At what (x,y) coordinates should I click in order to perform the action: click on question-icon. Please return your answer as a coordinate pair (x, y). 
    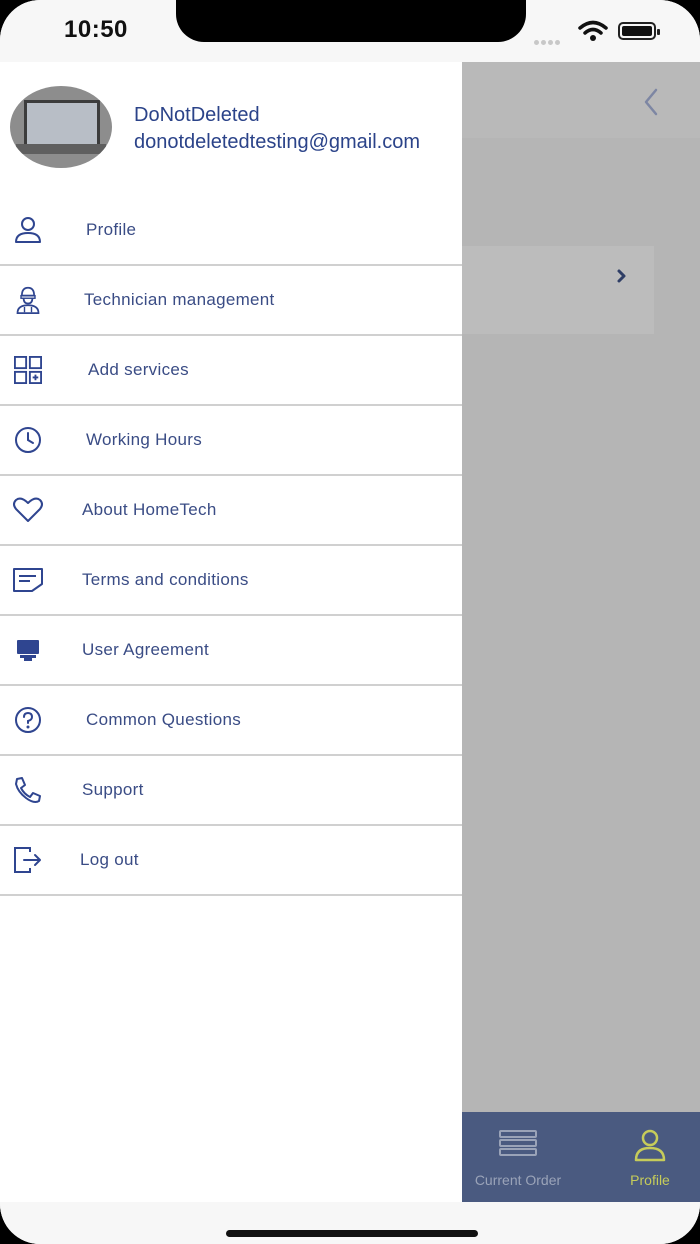
    Looking at the image, I should click on (28, 720).